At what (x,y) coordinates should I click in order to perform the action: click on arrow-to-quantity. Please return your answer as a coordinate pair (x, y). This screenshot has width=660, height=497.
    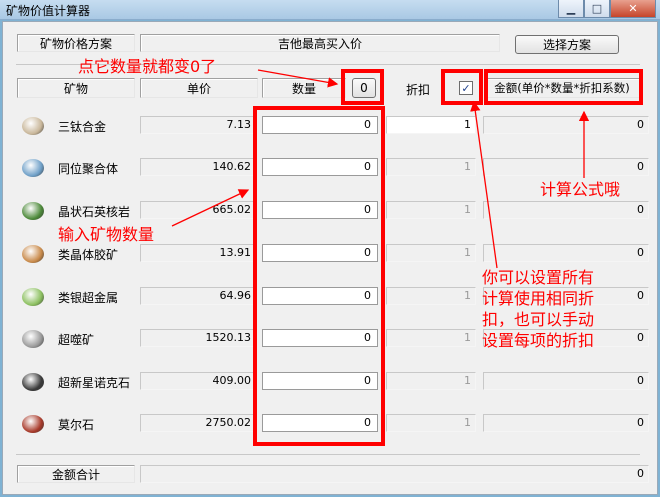
    Looking at the image, I should click on (210, 208).